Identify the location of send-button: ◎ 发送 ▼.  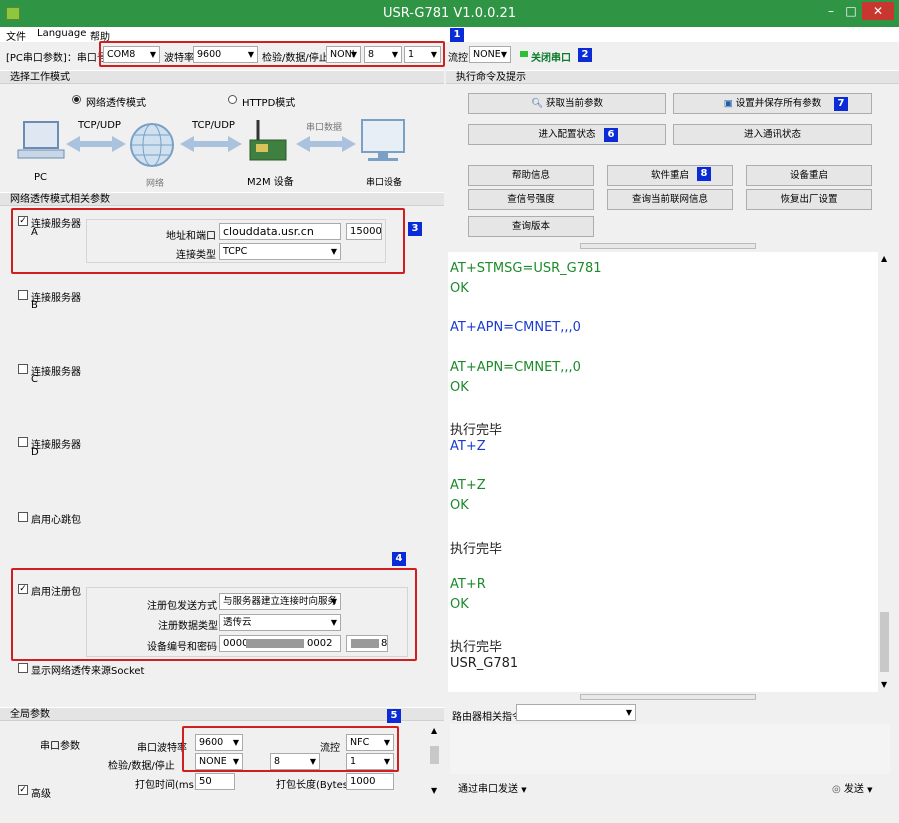
(852, 787).